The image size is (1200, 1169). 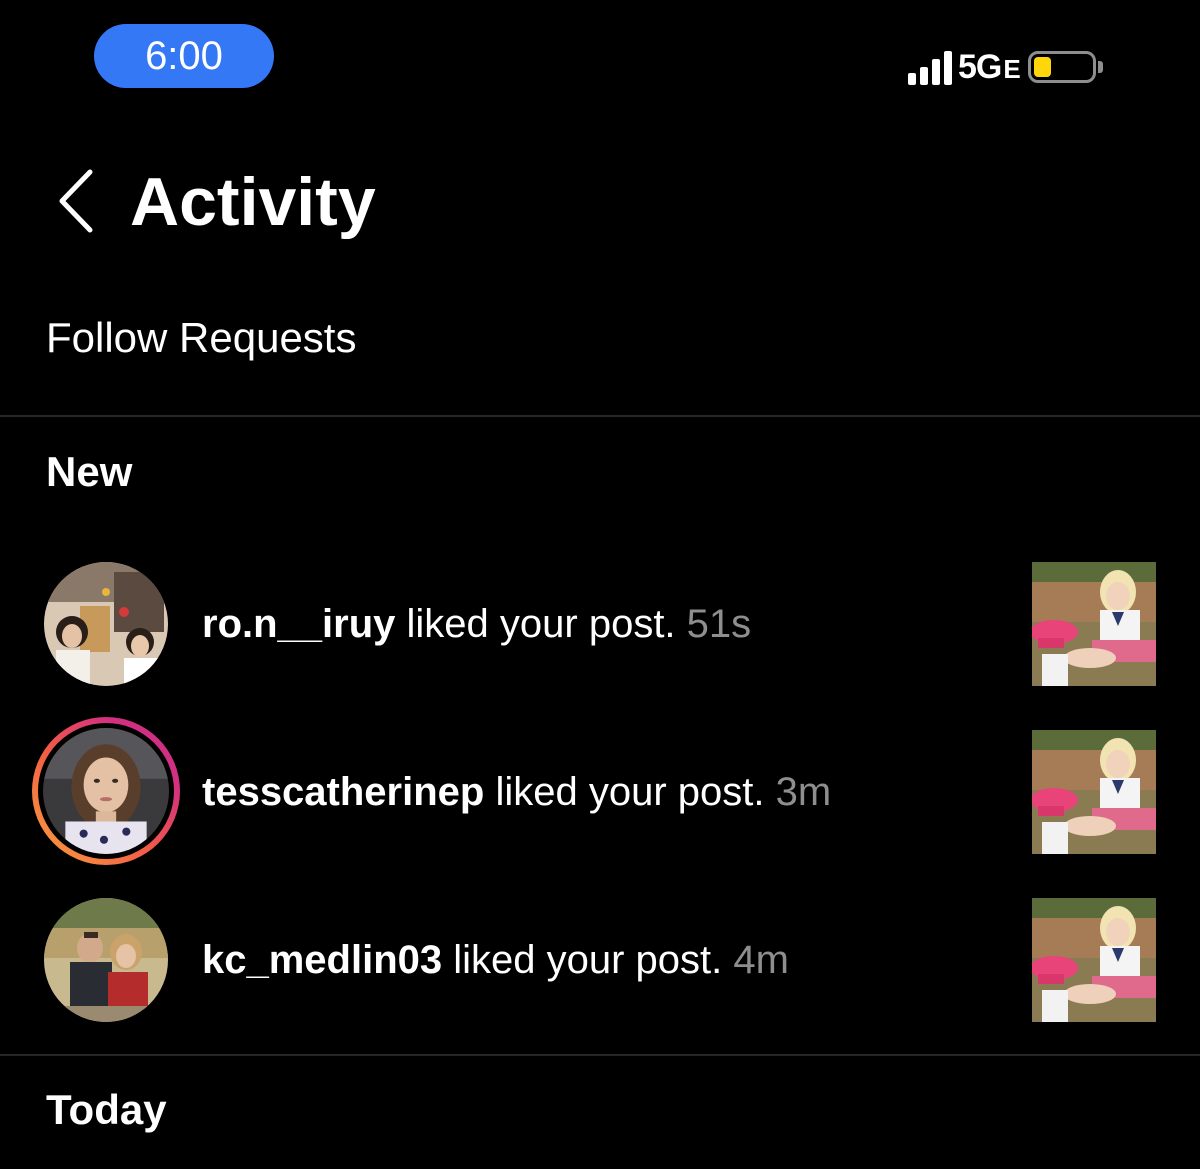 I want to click on chevron-left-icon, so click(x=77, y=201).